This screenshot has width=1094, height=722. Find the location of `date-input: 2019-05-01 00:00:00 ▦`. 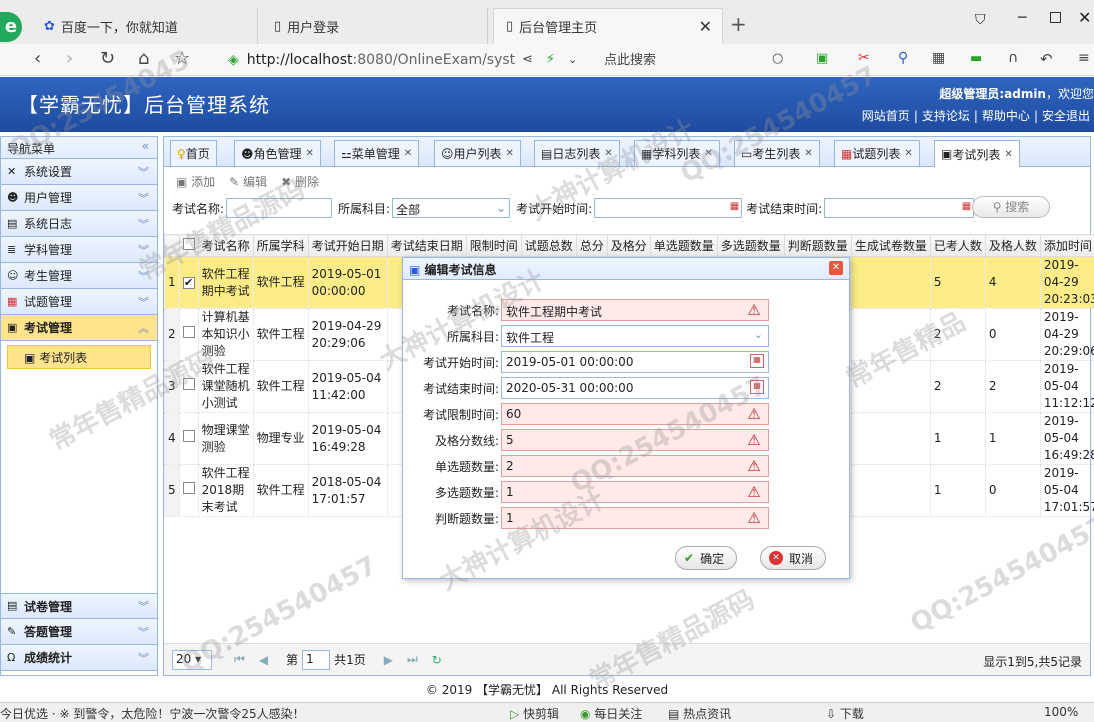

date-input: 2019-05-01 00:00:00 ▦ is located at coordinates (635, 362).